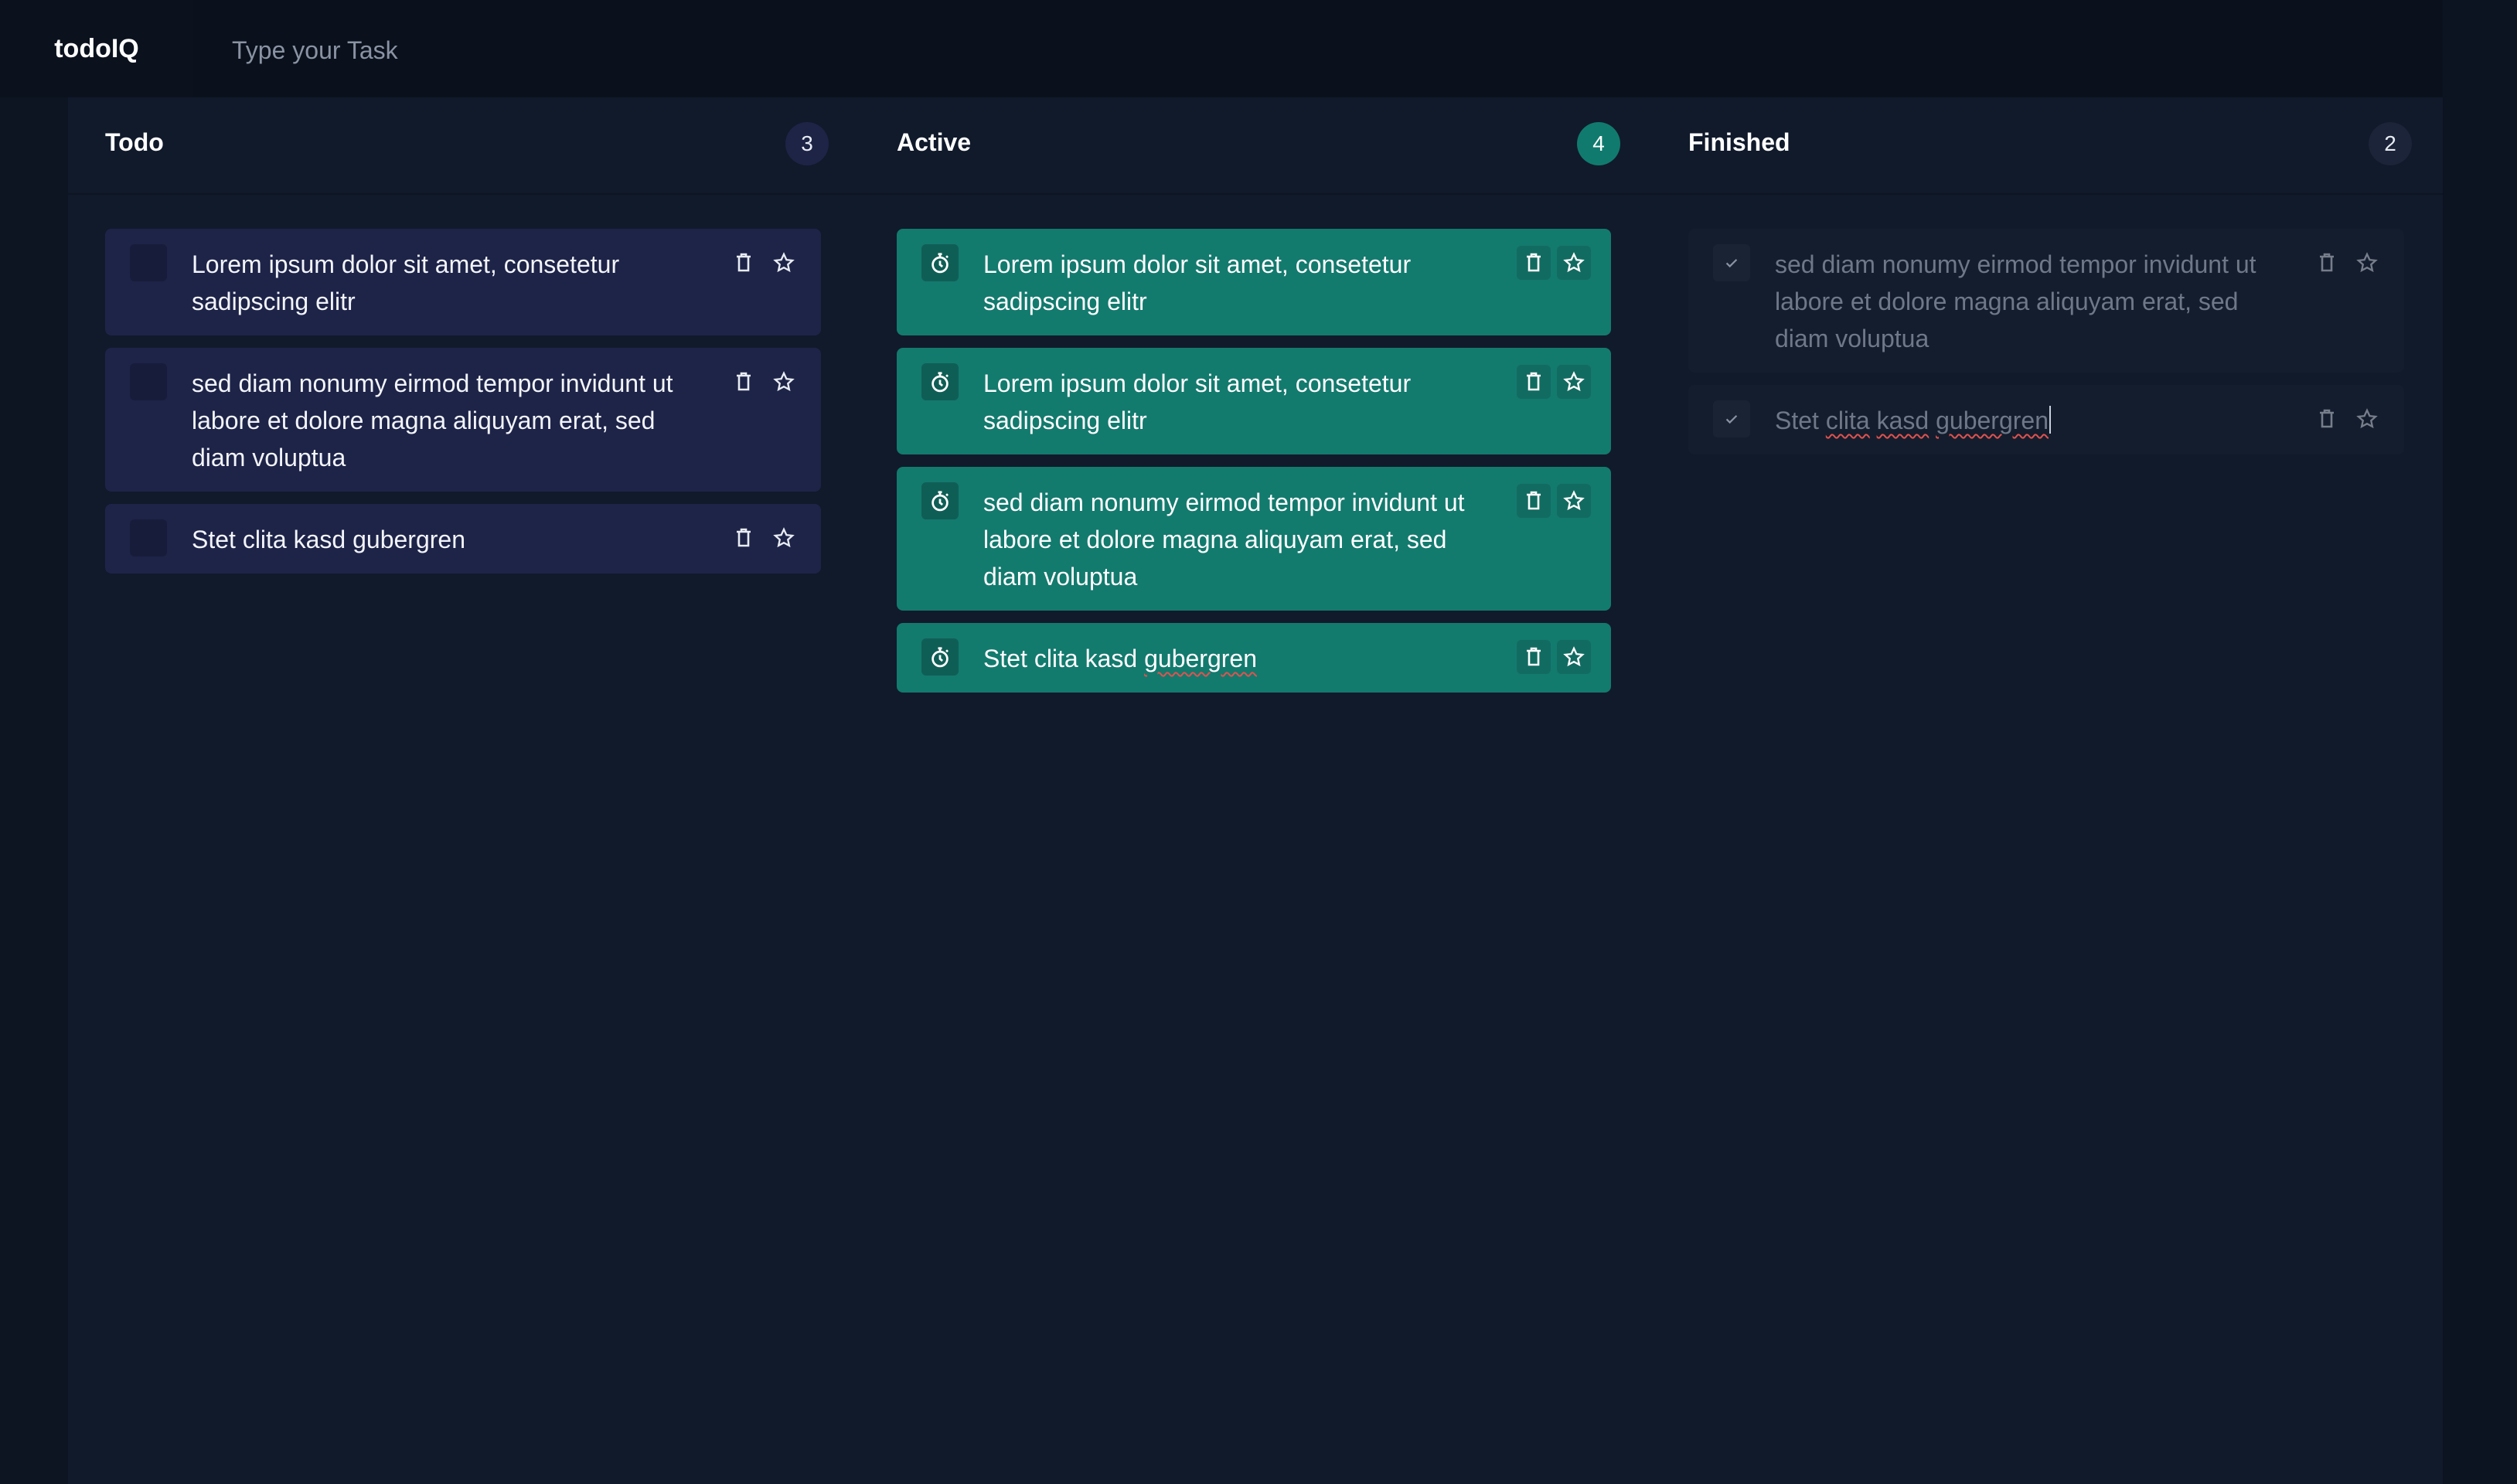 This screenshot has height=1484, width=2517. What do you see at coordinates (934, 142) in the screenshot?
I see `column-title: Active` at bounding box center [934, 142].